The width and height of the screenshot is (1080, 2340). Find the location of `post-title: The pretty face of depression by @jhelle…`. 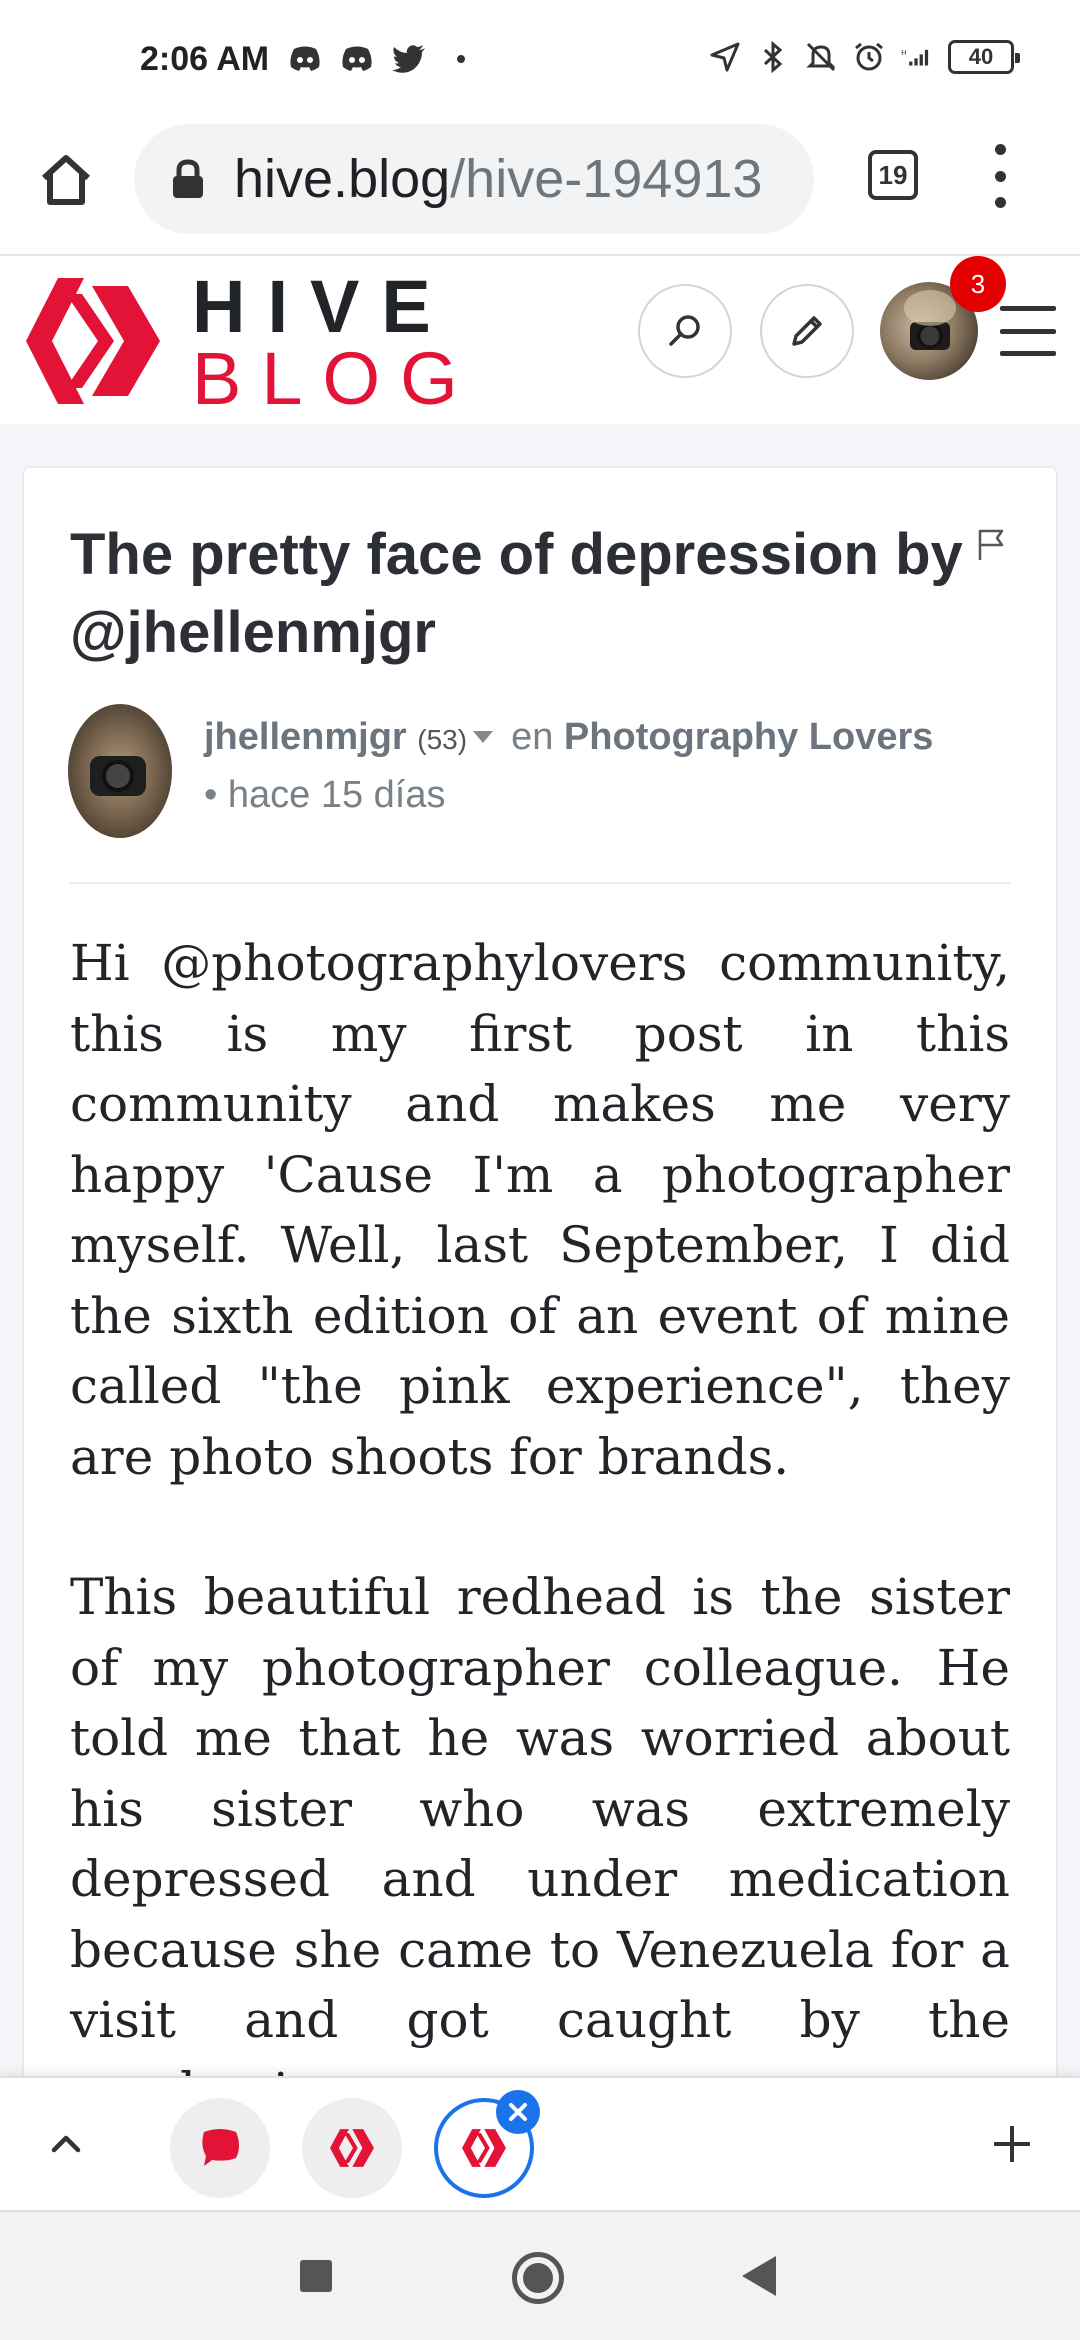

post-title: The pretty face of depression by @jhelle… is located at coordinates (516, 593).